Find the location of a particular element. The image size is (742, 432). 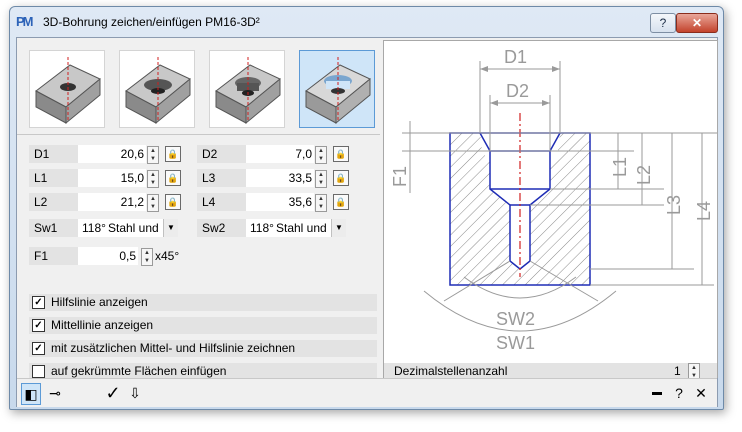

l2-lock-icon: 🔒 is located at coordinates (173, 202).